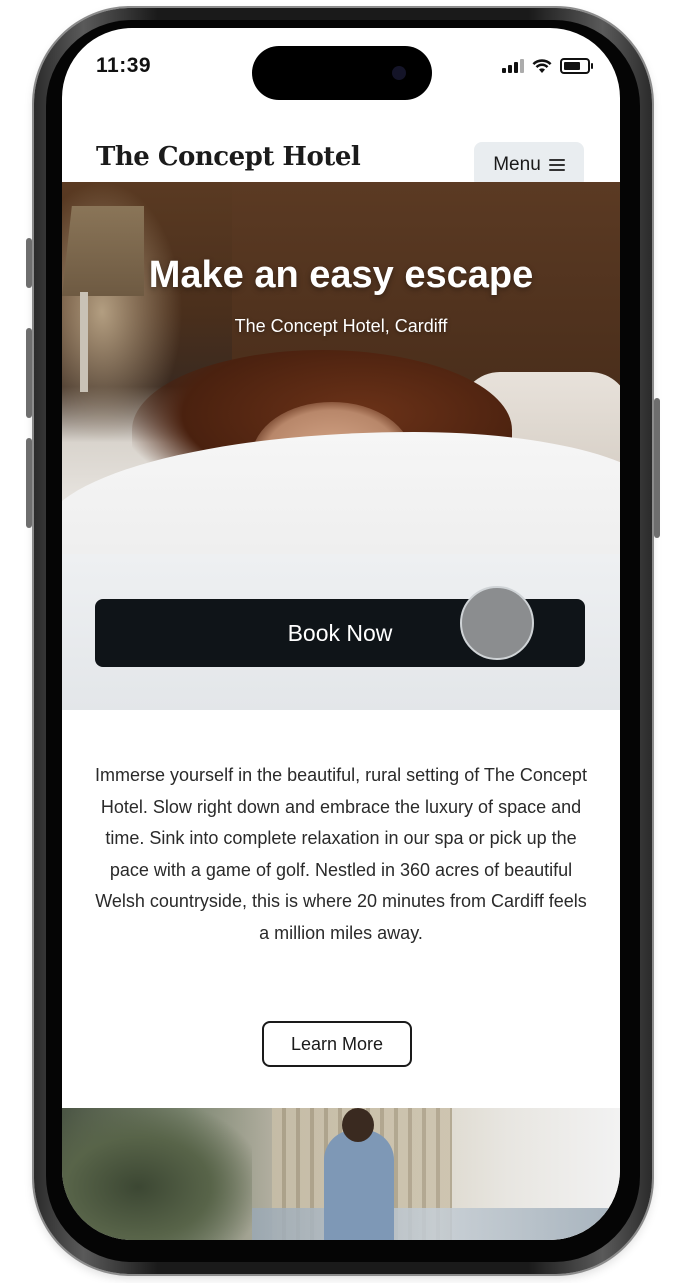 The height and width of the screenshot is (1283, 684). What do you see at coordinates (337, 1044) in the screenshot?
I see `learn-more-button: Learn More` at bounding box center [337, 1044].